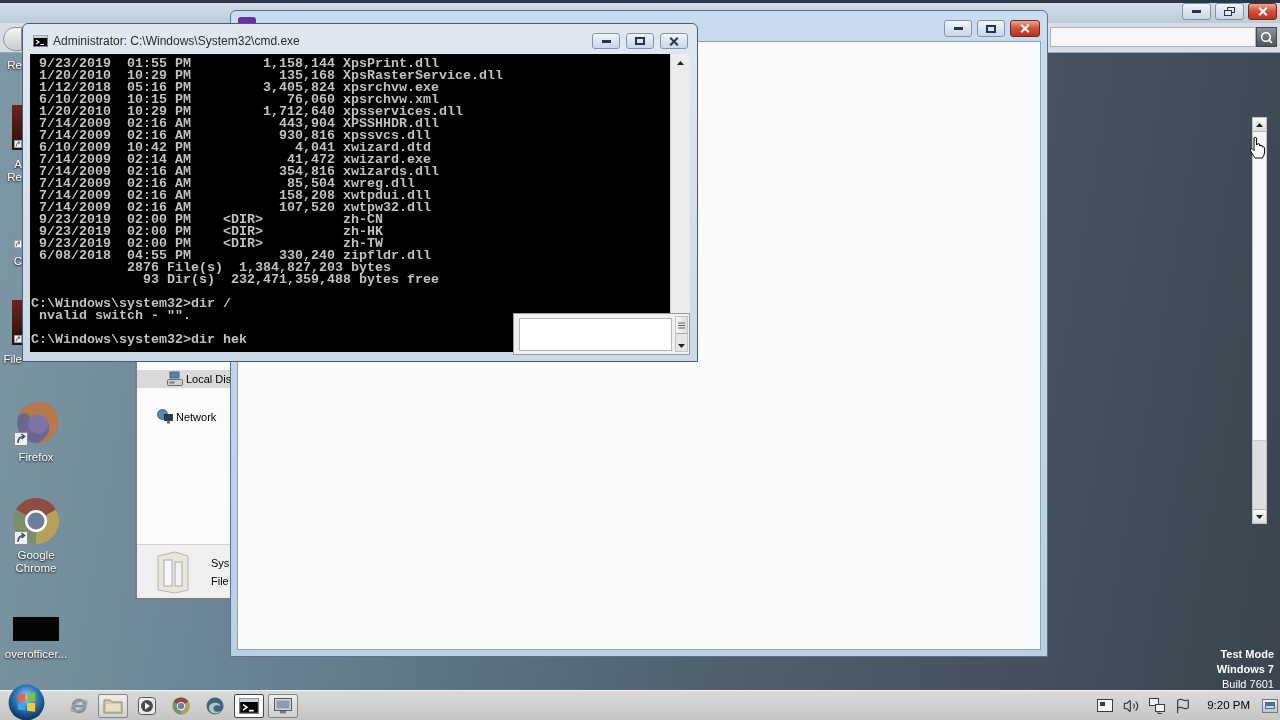 This screenshot has height=720, width=1280. Describe the element at coordinates (239, 100) in the screenshot. I see `console-line: 6/10/2009 10:15 PM 76,060 xpsrchvw.xml` at that location.